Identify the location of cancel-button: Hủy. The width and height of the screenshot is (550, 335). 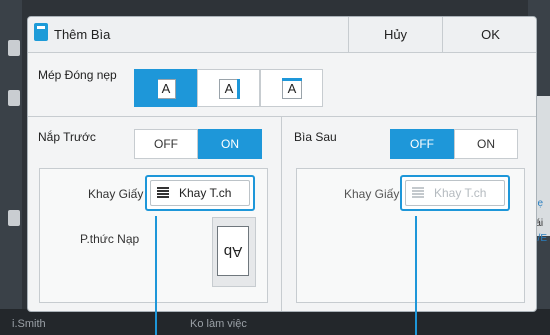
(395, 35).